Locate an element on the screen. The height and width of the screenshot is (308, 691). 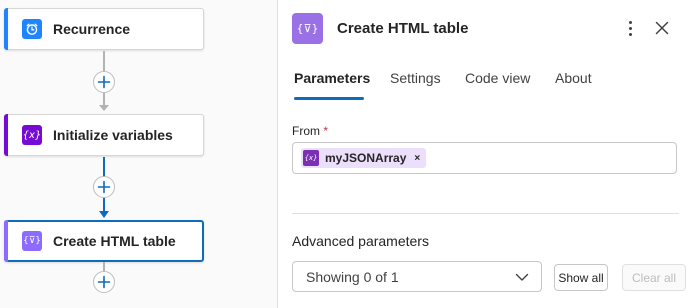
more-vertical-icon is located at coordinates (630, 22).